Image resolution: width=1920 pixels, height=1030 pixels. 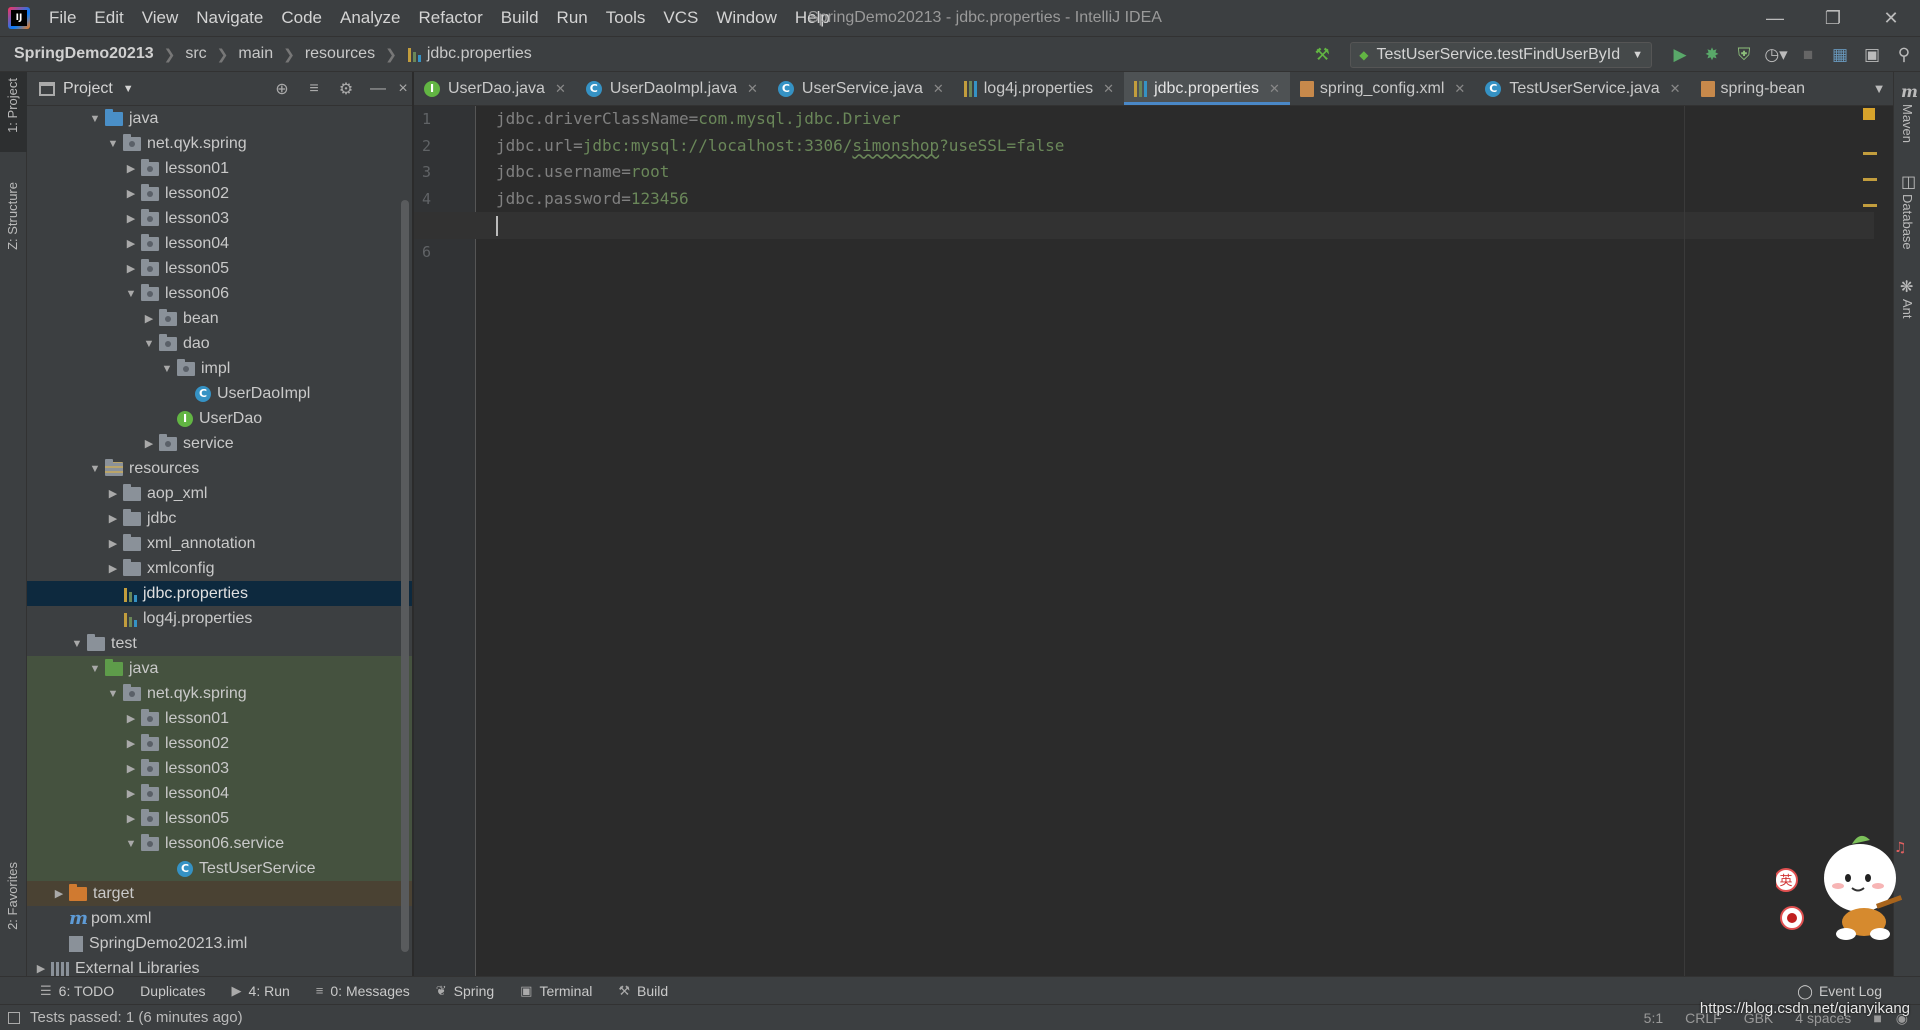 I want to click on menu-analyze: Analyze, so click(x=370, y=18).